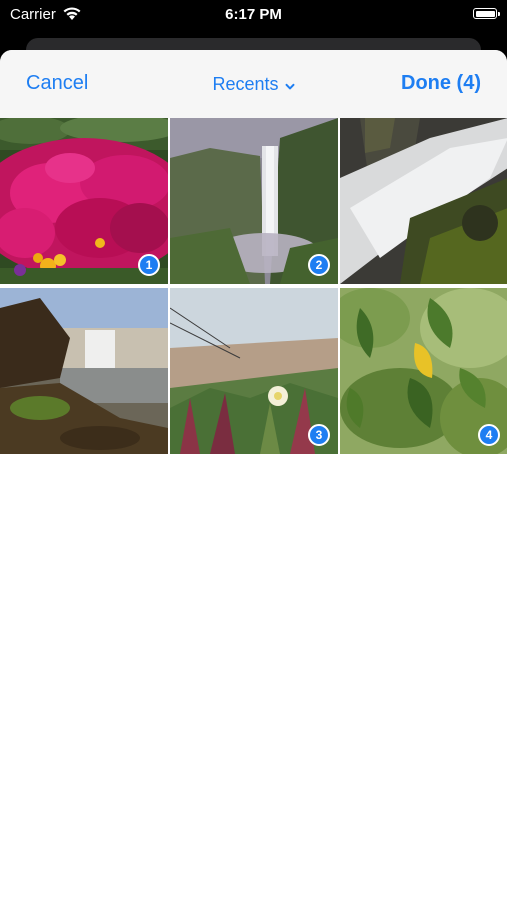 This screenshot has height=900, width=507. I want to click on status-bar: Carrier 6:17 PM, so click(253, 16).